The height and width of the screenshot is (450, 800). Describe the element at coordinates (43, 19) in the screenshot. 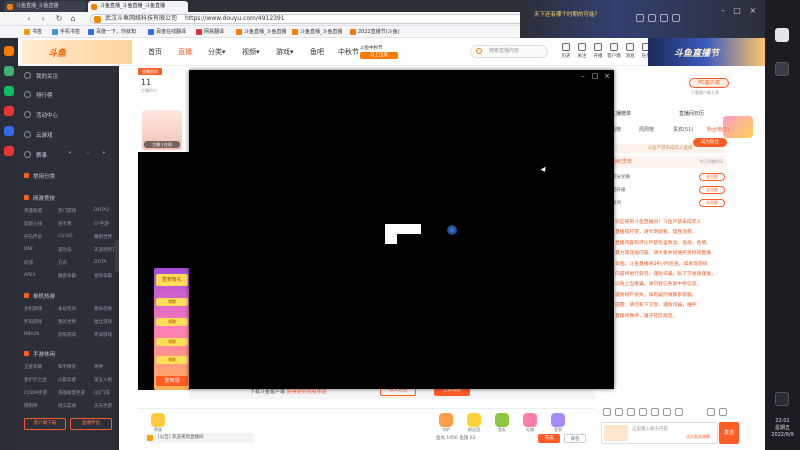

I see `forward-icon: ›` at that location.